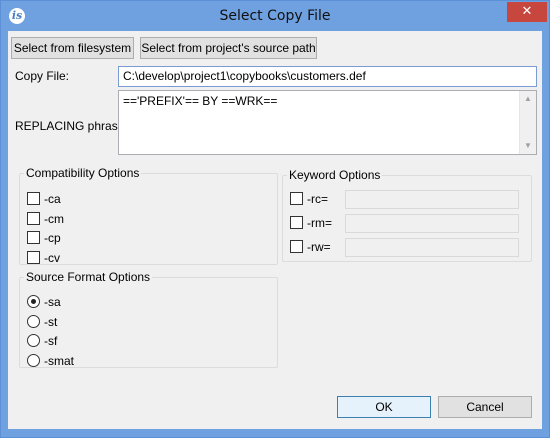  Describe the element at coordinates (52, 258) in the screenshot. I see `option-cv-label: -cv` at that location.